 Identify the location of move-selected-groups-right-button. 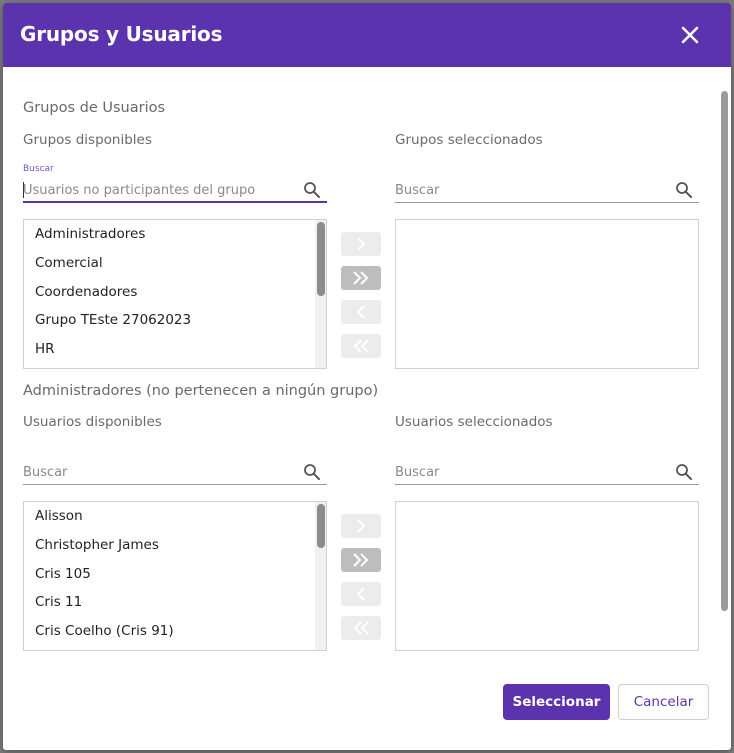
(361, 244).